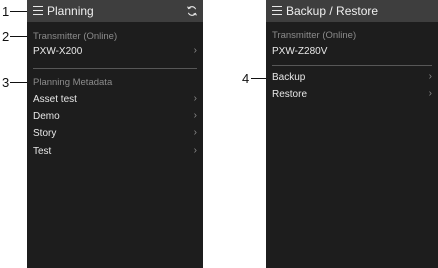 The image size is (438, 268). Describe the element at coordinates (115, 52) in the screenshot. I see `transmitter-device-item: PXW-X200 ›` at that location.